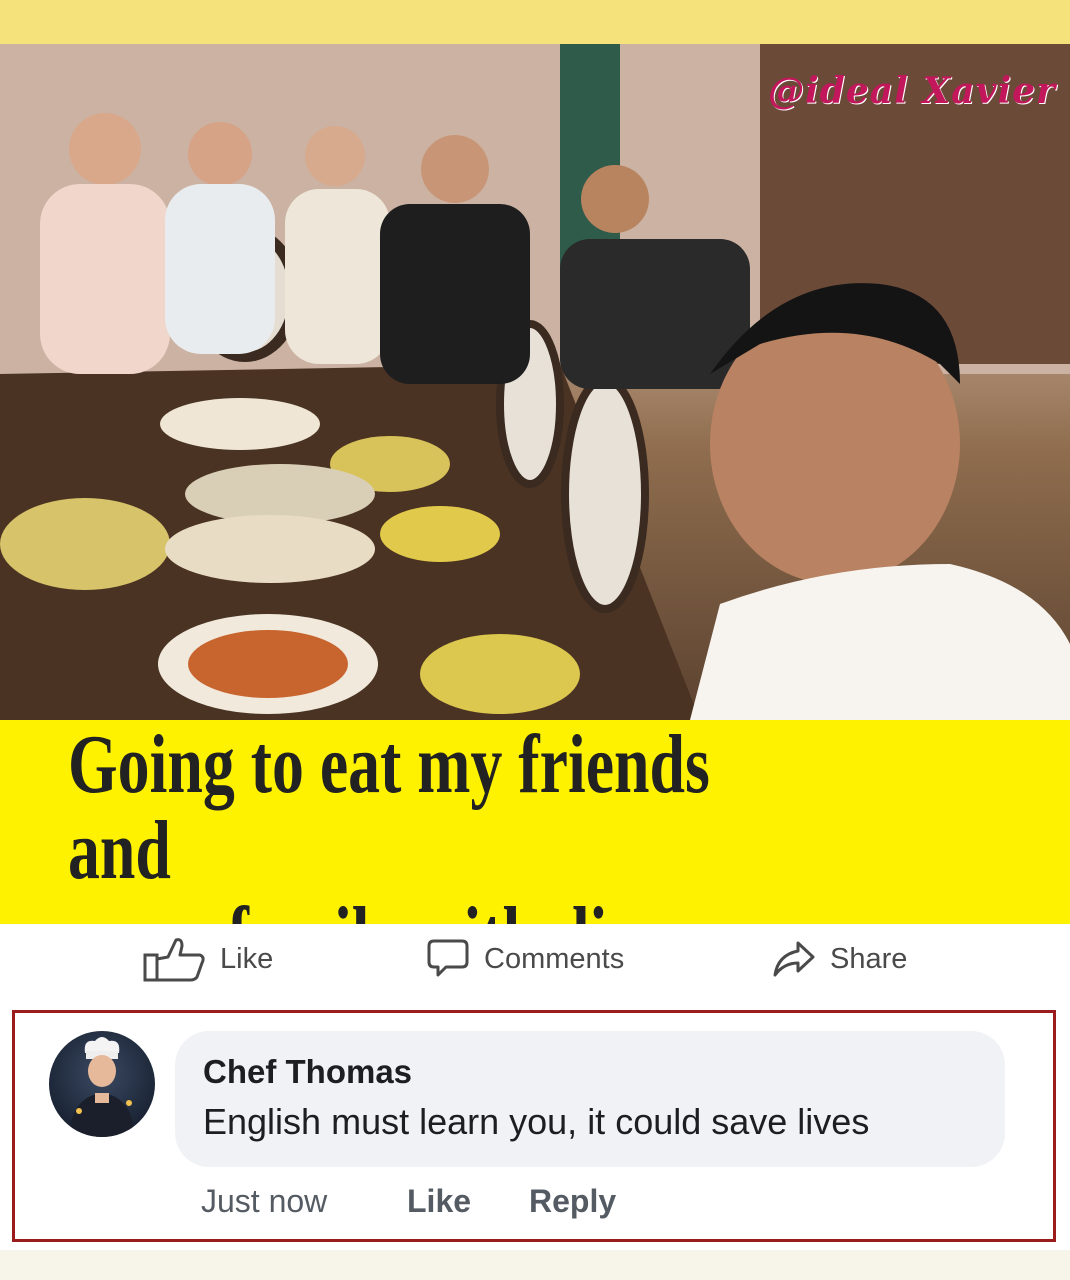  What do you see at coordinates (247, 958) in the screenshot?
I see `like-label: Like` at bounding box center [247, 958].